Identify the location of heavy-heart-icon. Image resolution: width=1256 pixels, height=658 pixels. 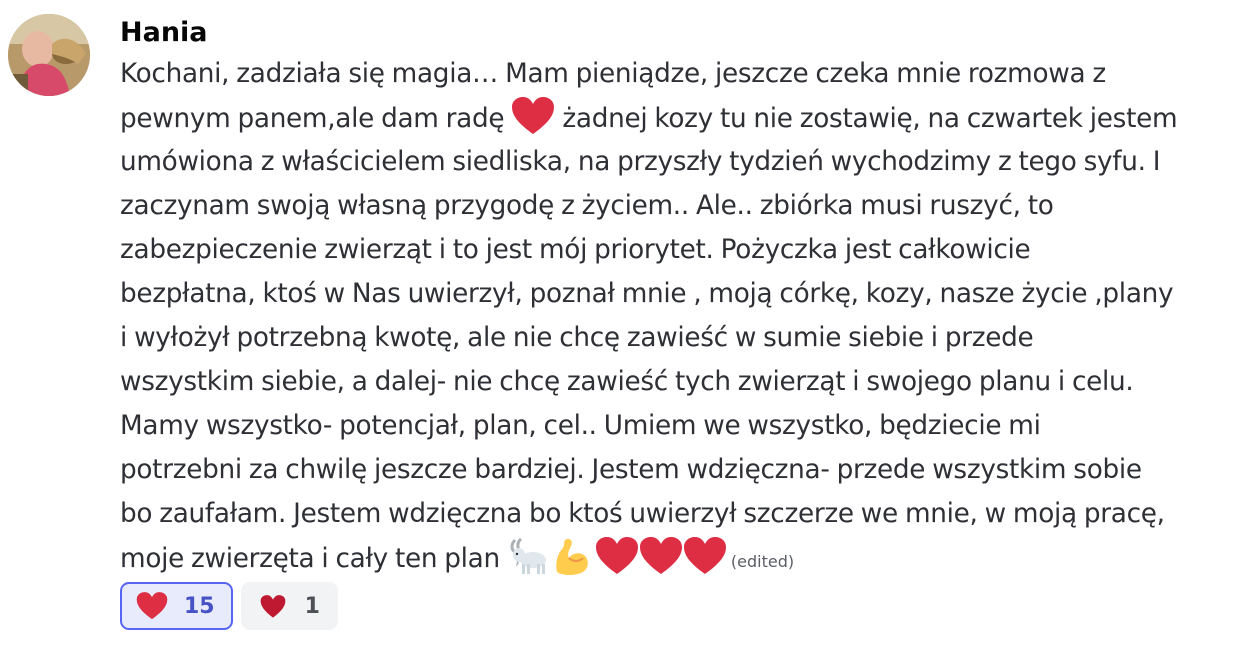
(272, 606).